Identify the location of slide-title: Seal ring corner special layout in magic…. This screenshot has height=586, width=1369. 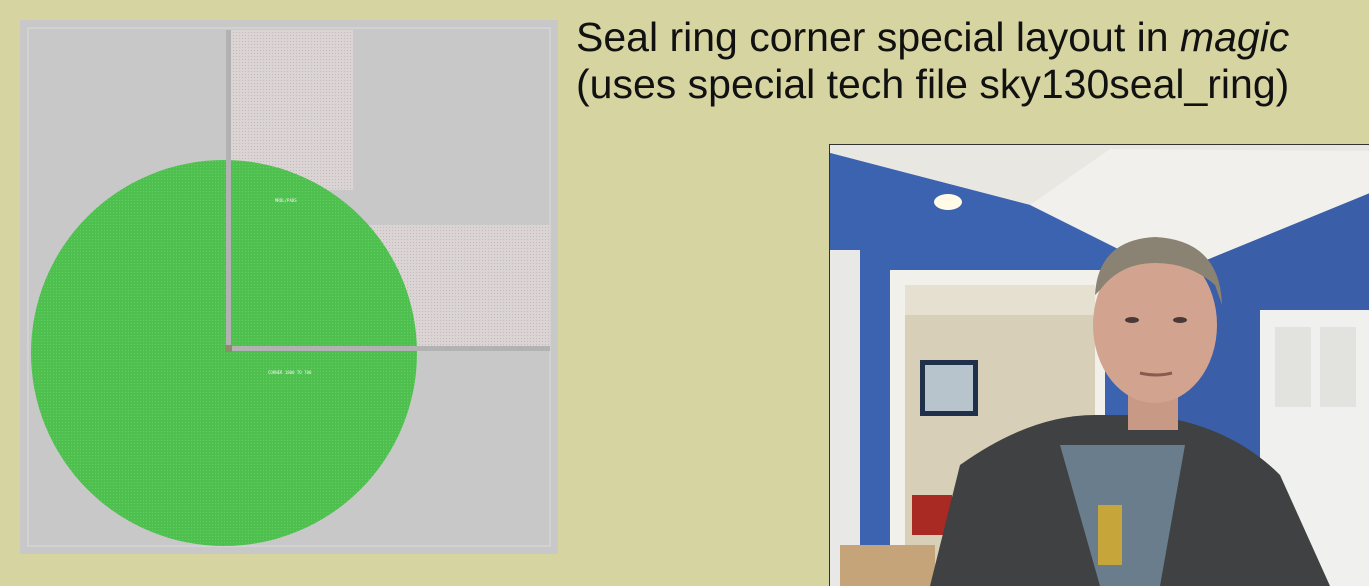
(971, 61).